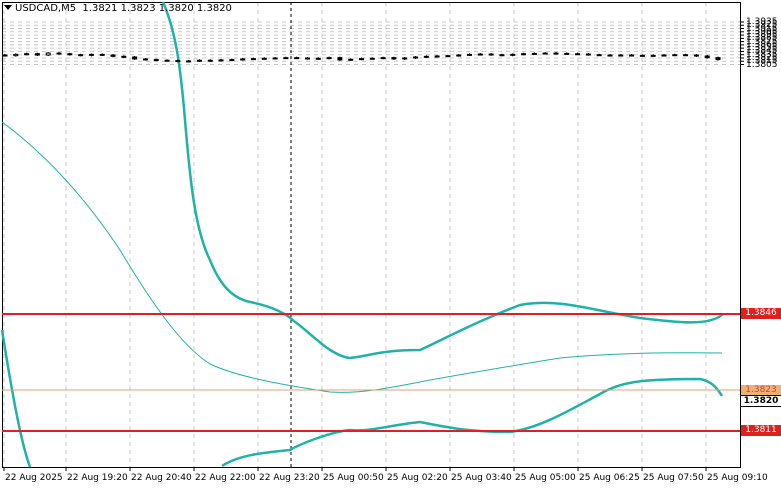 The width and height of the screenshot is (781, 489). What do you see at coordinates (97, 478) in the screenshot?
I see `time-tick-label: 22 Aug 19:20` at bounding box center [97, 478].